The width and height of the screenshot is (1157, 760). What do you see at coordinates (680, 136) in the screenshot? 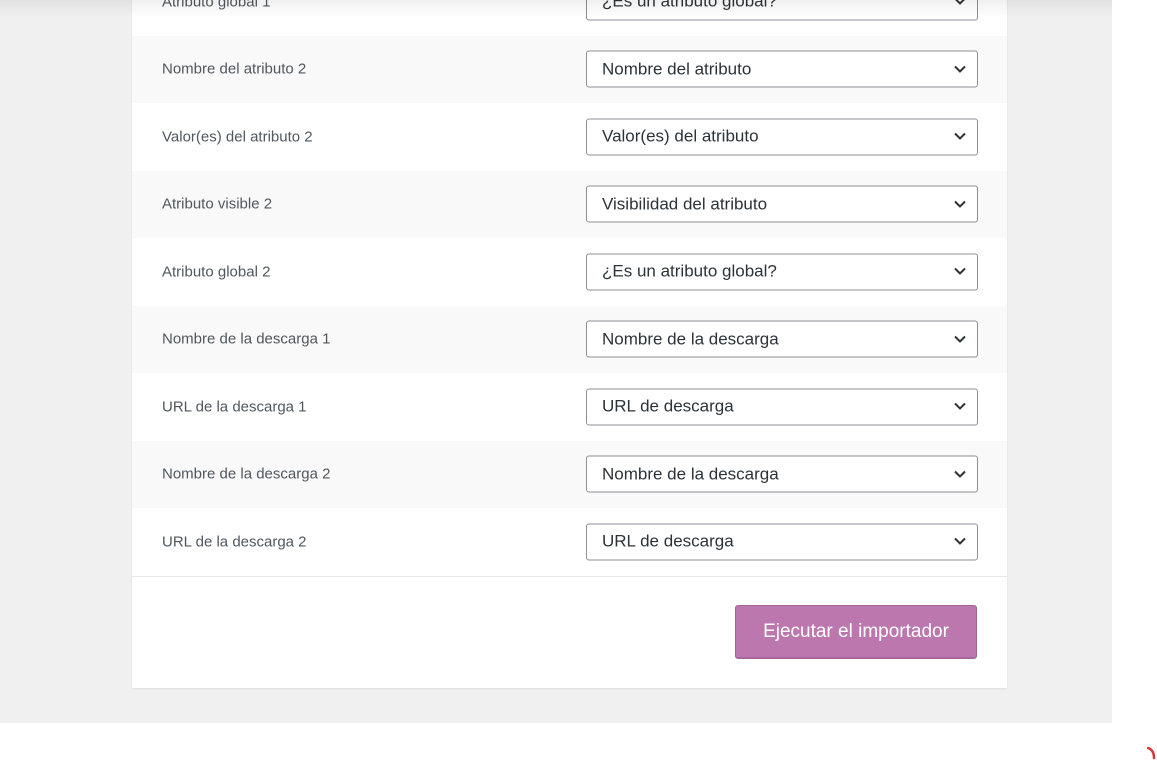
I see `field-mapping-select-value: Valor(es) del atributo` at bounding box center [680, 136].